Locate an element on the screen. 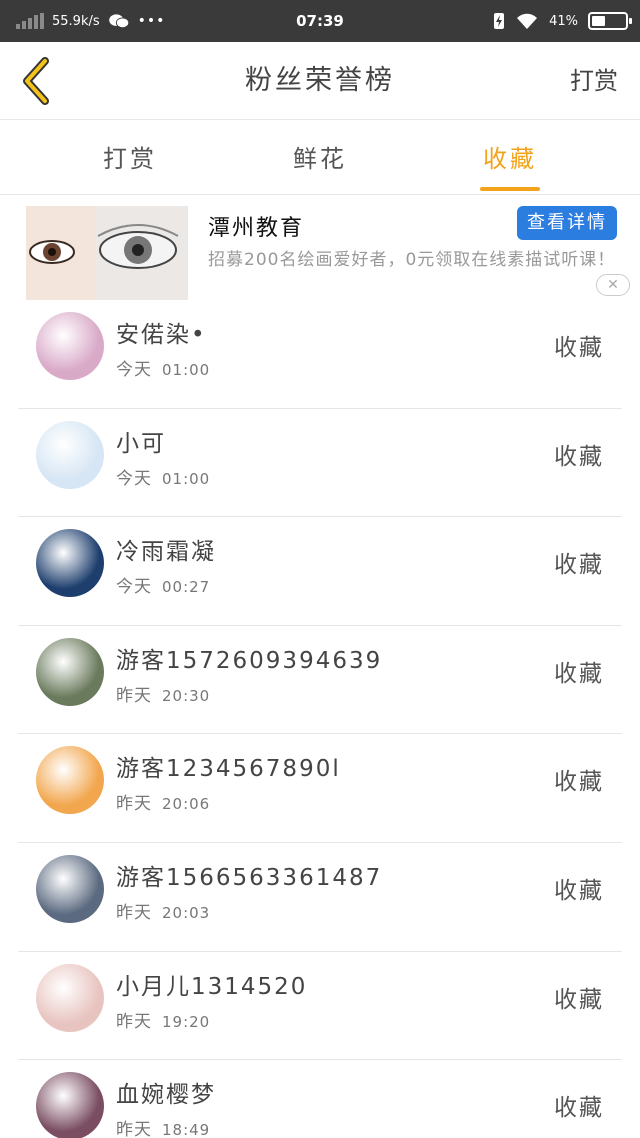 The image size is (640, 1138). list-item: 游客1234567890l 昨天 20:06 收藏 is located at coordinates (320, 788).